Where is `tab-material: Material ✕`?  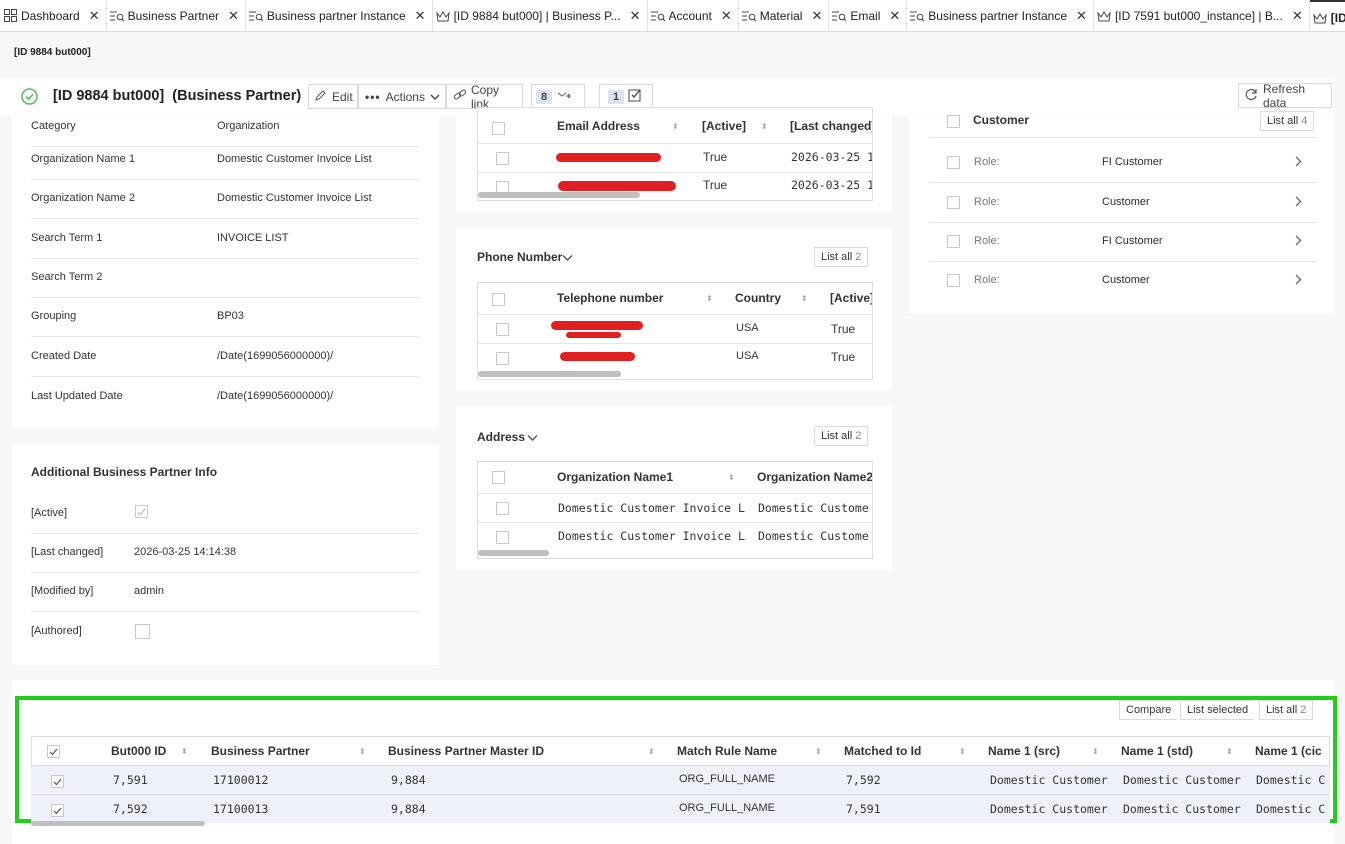
tab-material: Material ✕ is located at coordinates (784, 15).